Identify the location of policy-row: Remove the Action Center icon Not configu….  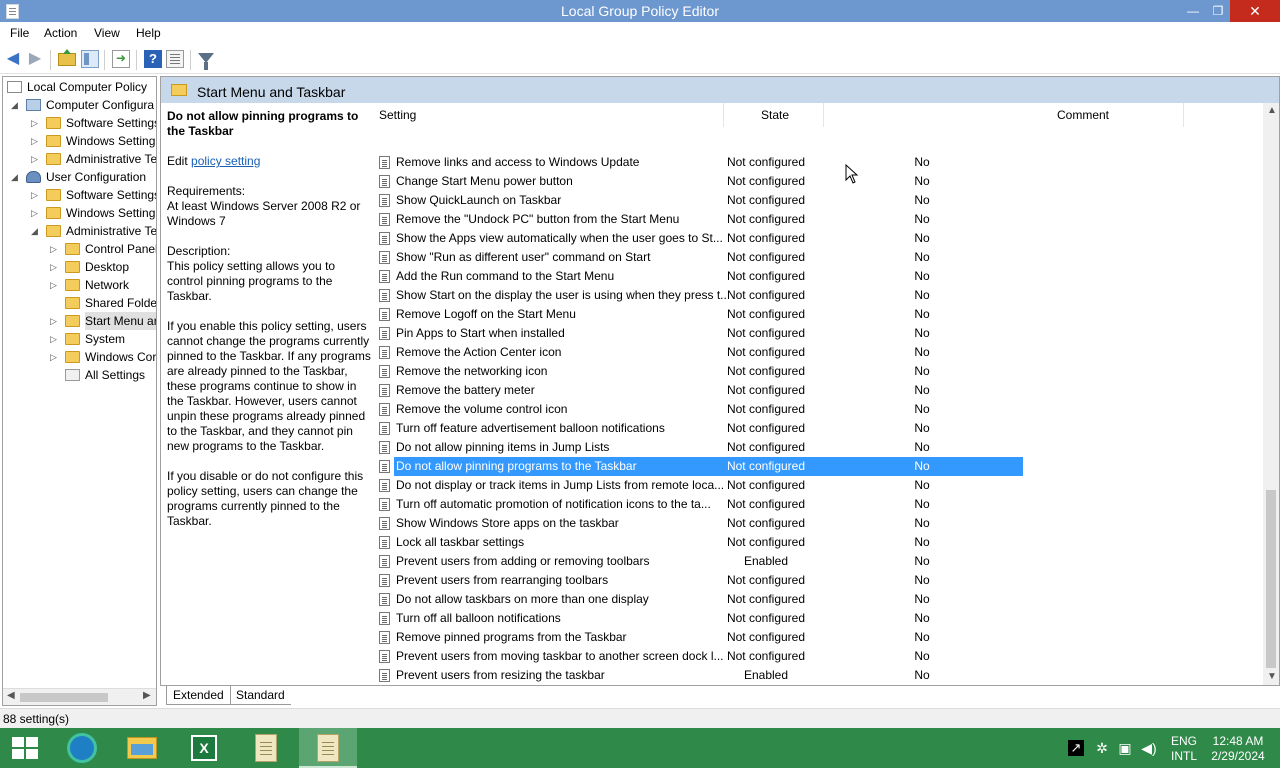
(700, 352).